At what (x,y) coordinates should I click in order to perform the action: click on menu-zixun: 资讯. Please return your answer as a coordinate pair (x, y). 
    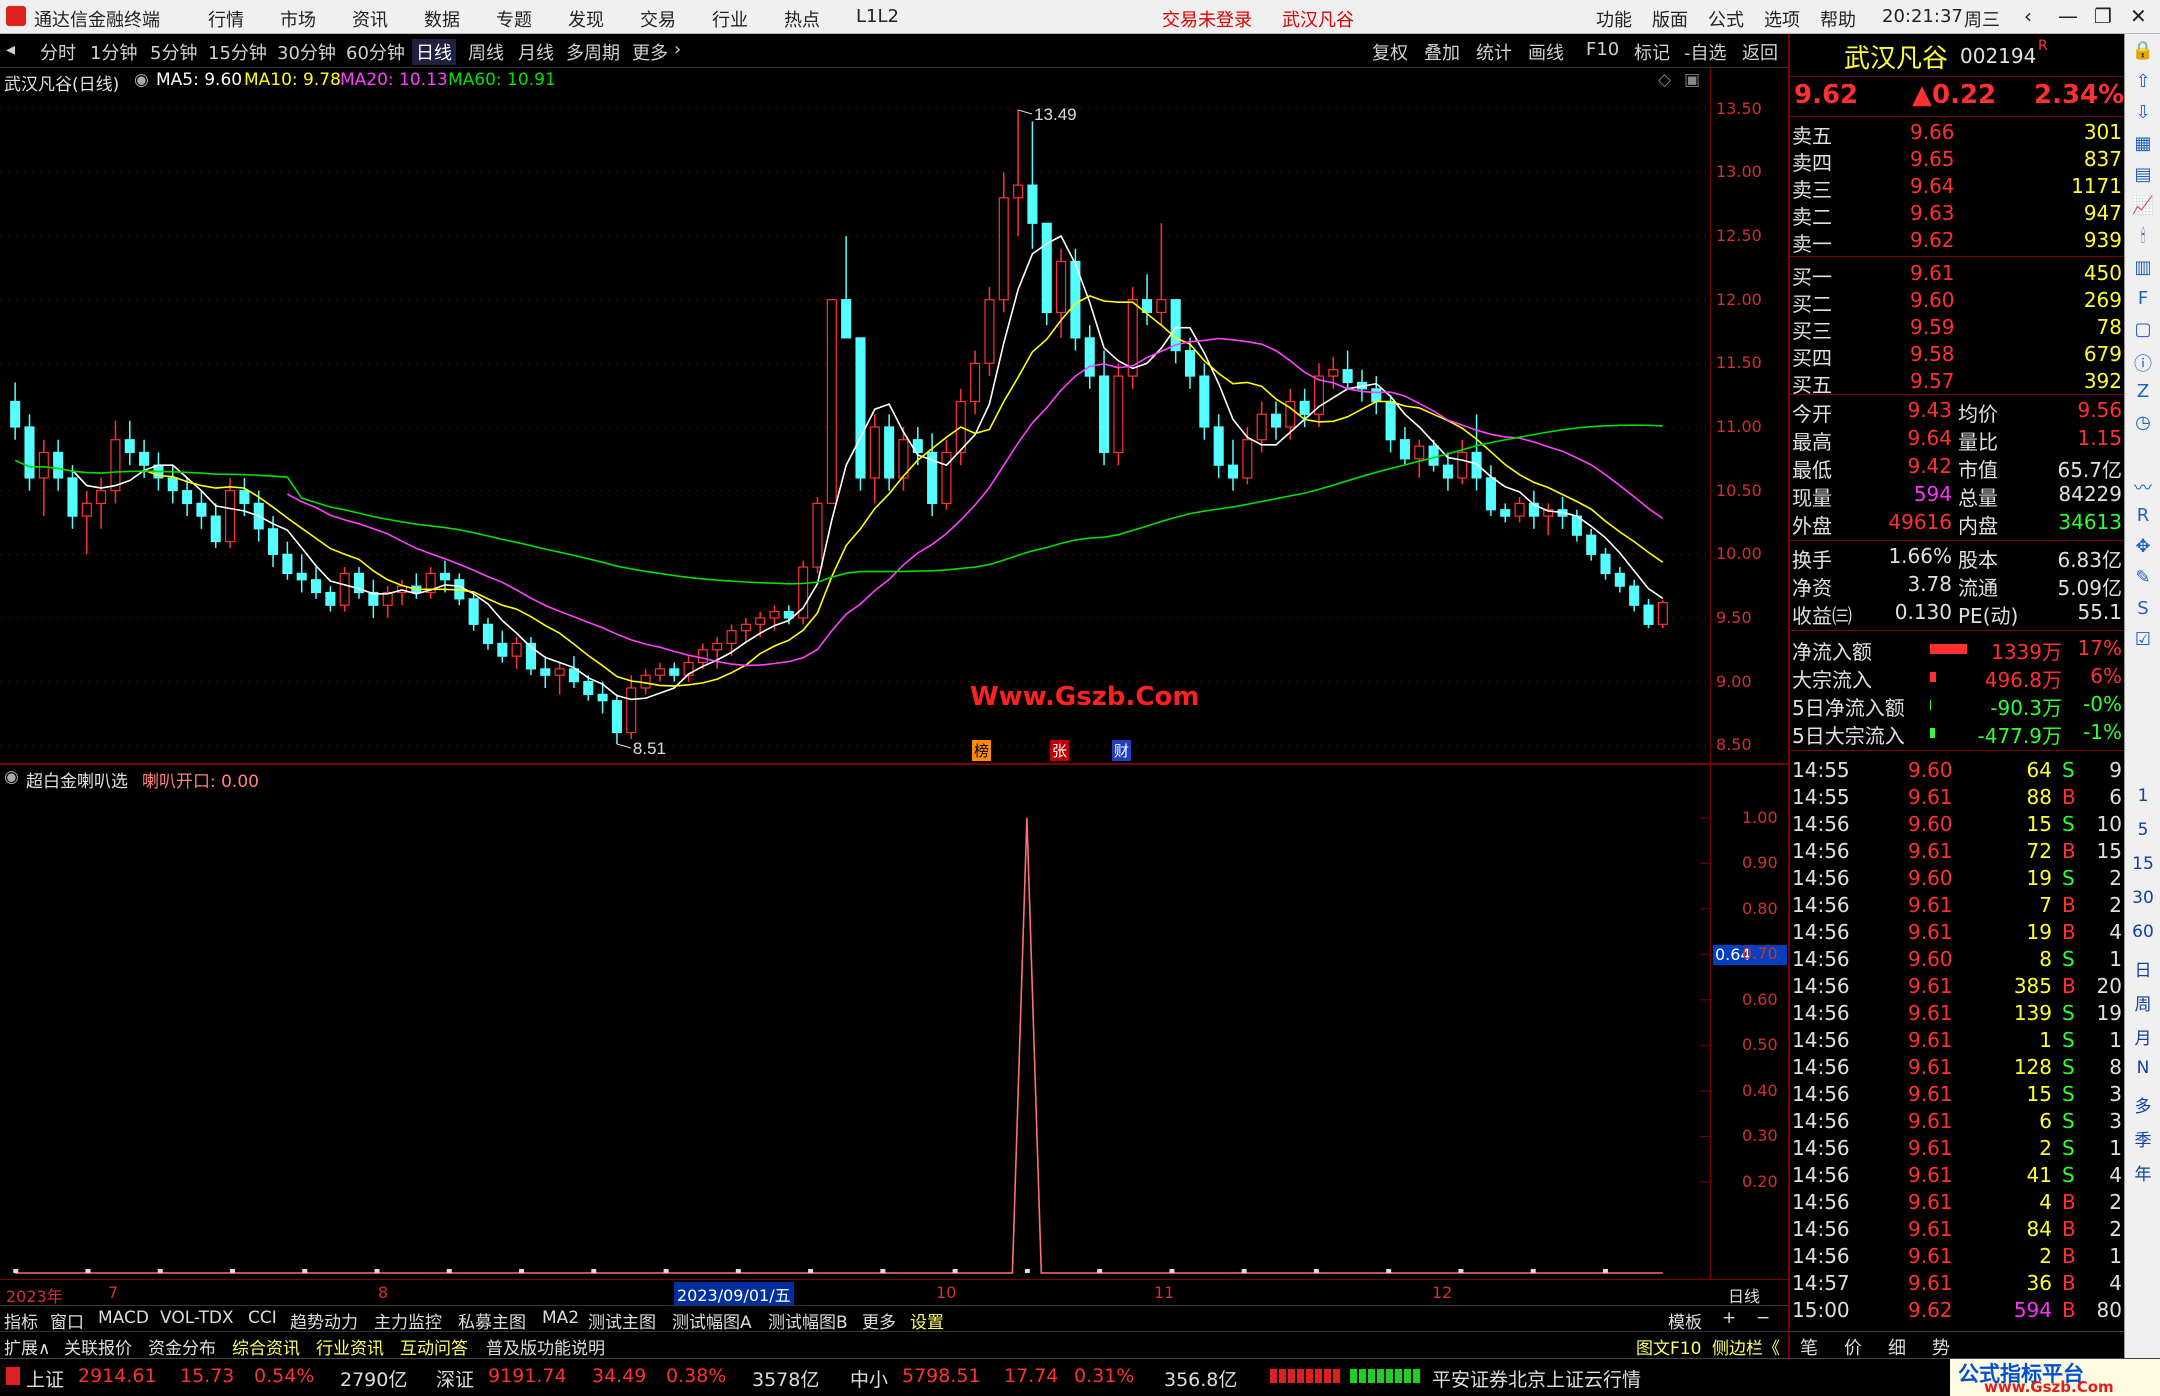
    Looking at the image, I should click on (370, 19).